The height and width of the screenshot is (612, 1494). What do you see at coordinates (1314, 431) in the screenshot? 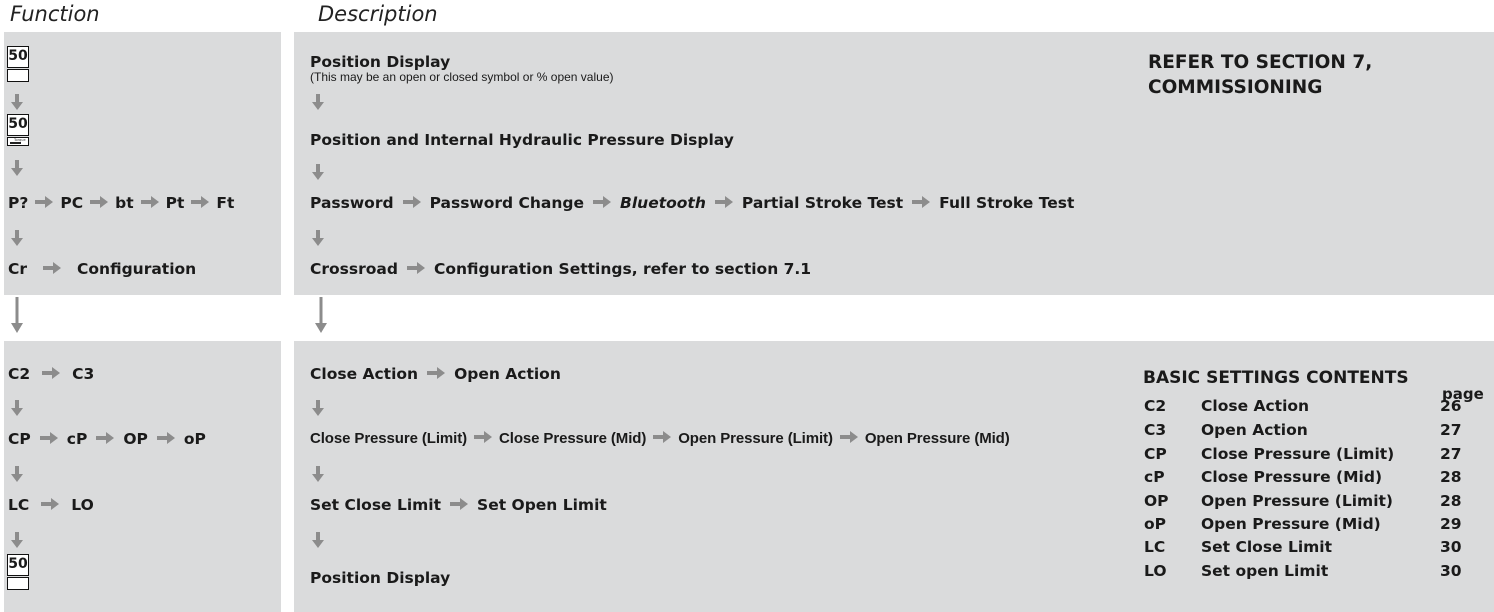
I see `contents-row: C3 Open Action 27` at bounding box center [1314, 431].